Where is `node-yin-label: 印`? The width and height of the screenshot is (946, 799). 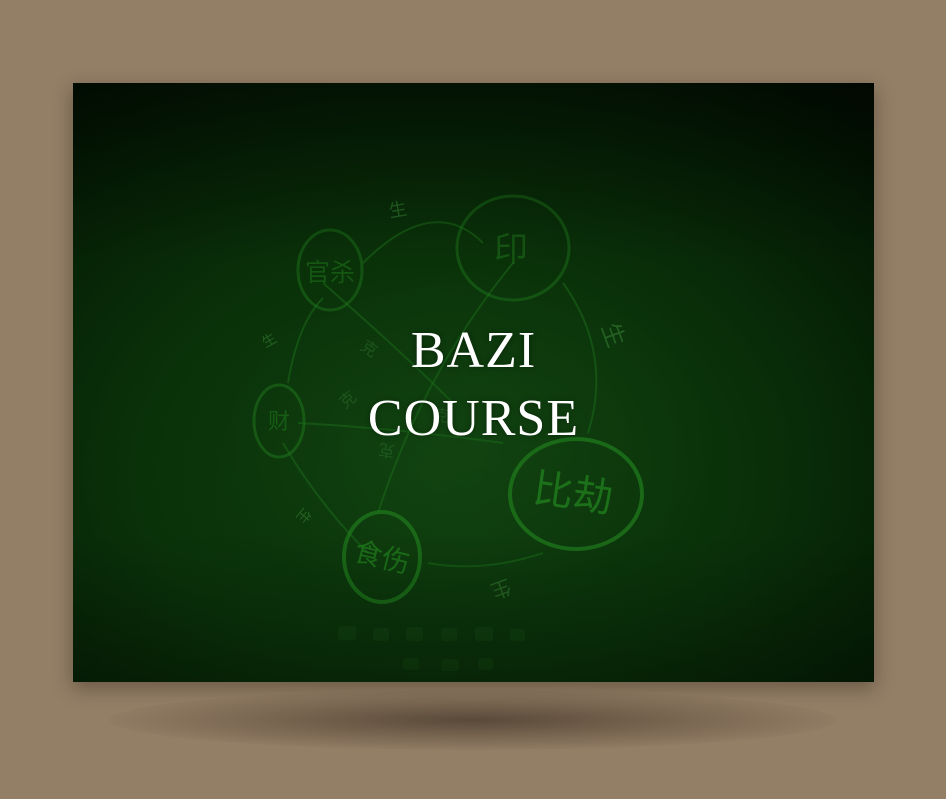 node-yin-label: 印 is located at coordinates (511, 250).